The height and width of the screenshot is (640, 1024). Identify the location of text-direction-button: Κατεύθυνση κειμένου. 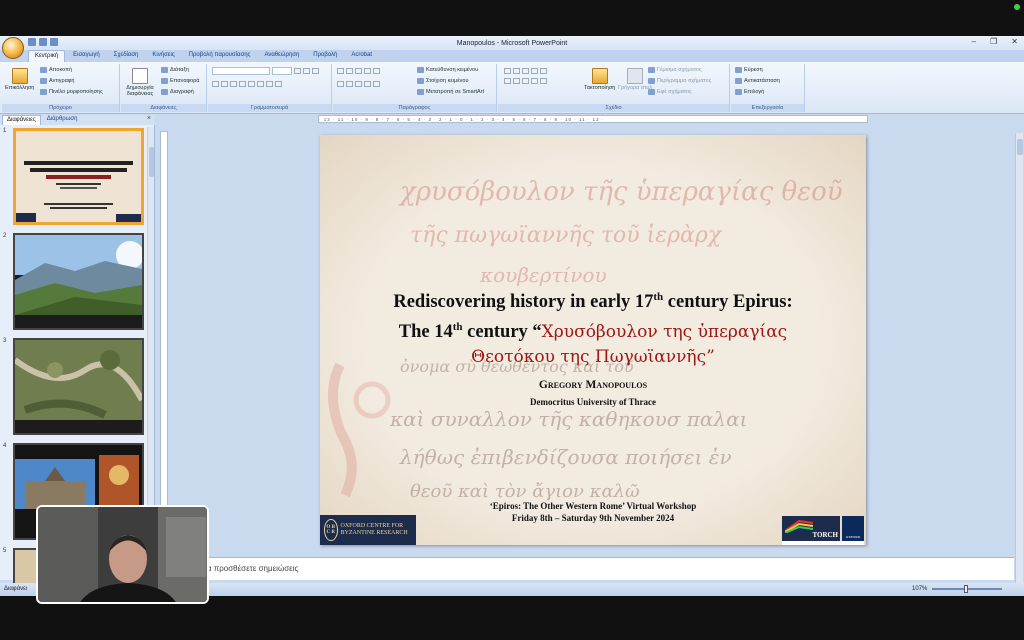
(447, 70).